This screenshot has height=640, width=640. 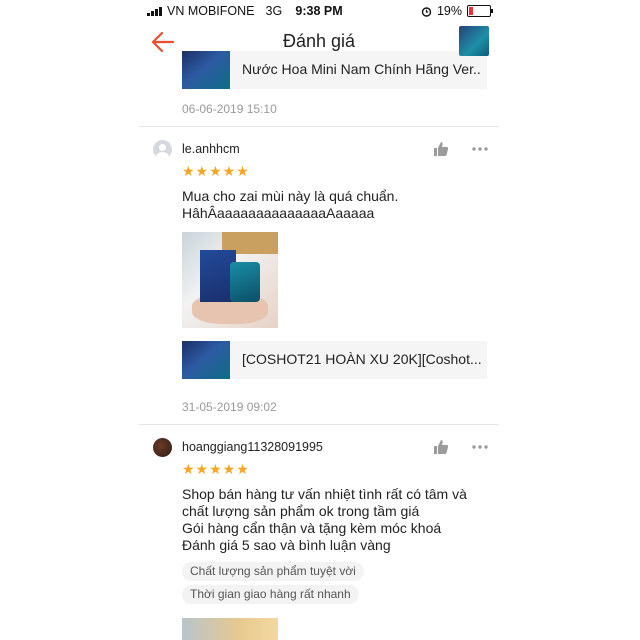 What do you see at coordinates (270, 594) in the screenshot?
I see `review-tag: Thời gian giao hàng rất nhanh` at bounding box center [270, 594].